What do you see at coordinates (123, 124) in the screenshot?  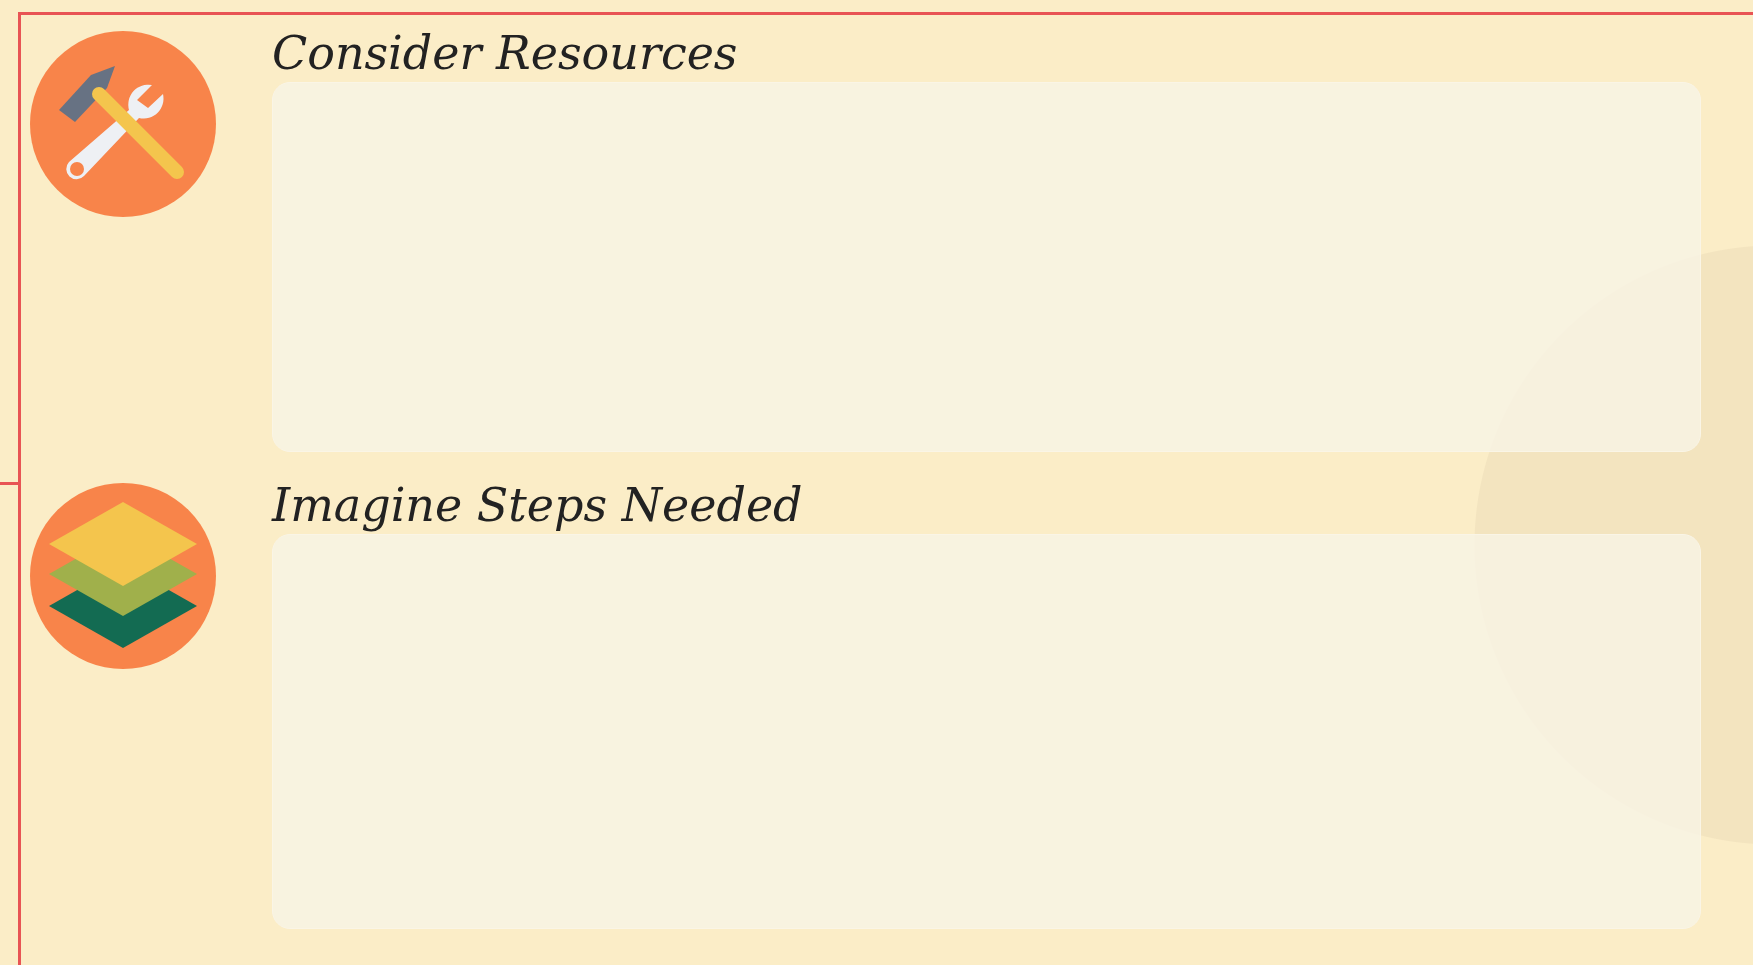 I see `tools-icon` at bounding box center [123, 124].